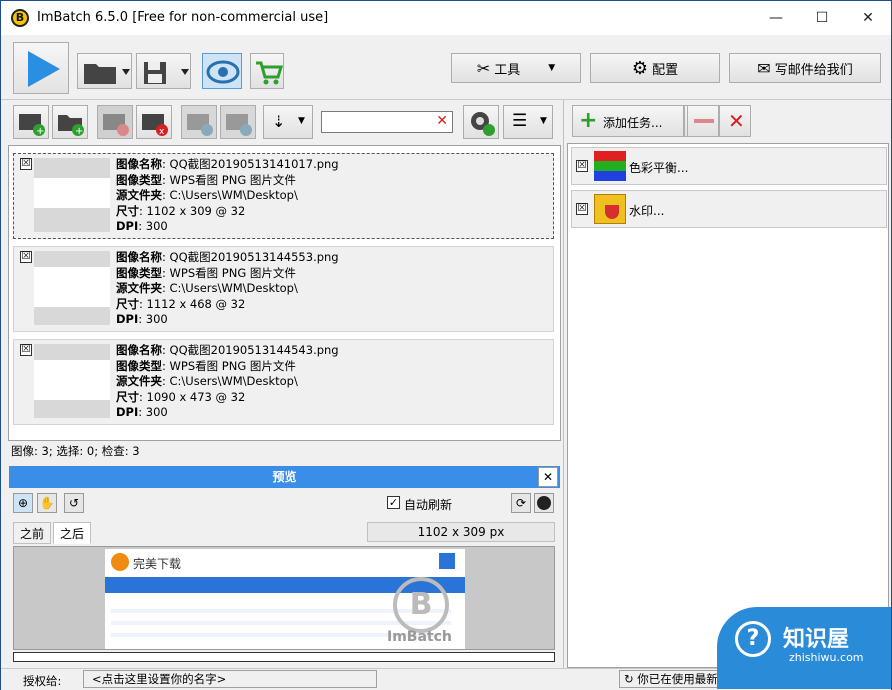 Image resolution: width=892 pixels, height=690 pixels. What do you see at coordinates (428, 505) in the screenshot?
I see `auto-refresh-label: 自动刷新` at bounding box center [428, 505].